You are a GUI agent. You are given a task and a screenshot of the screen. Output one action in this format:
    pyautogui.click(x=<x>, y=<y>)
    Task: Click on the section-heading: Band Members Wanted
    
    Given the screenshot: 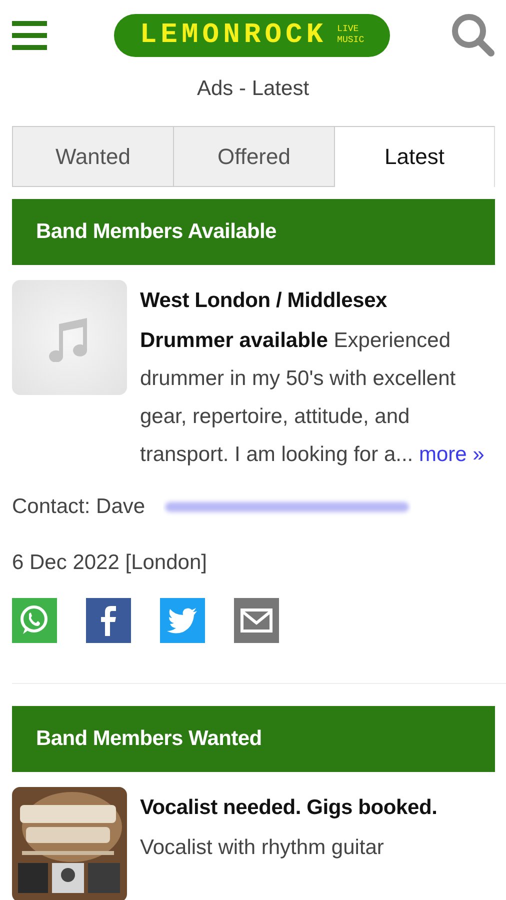 What is the action you would take?
    pyautogui.click(x=253, y=739)
    